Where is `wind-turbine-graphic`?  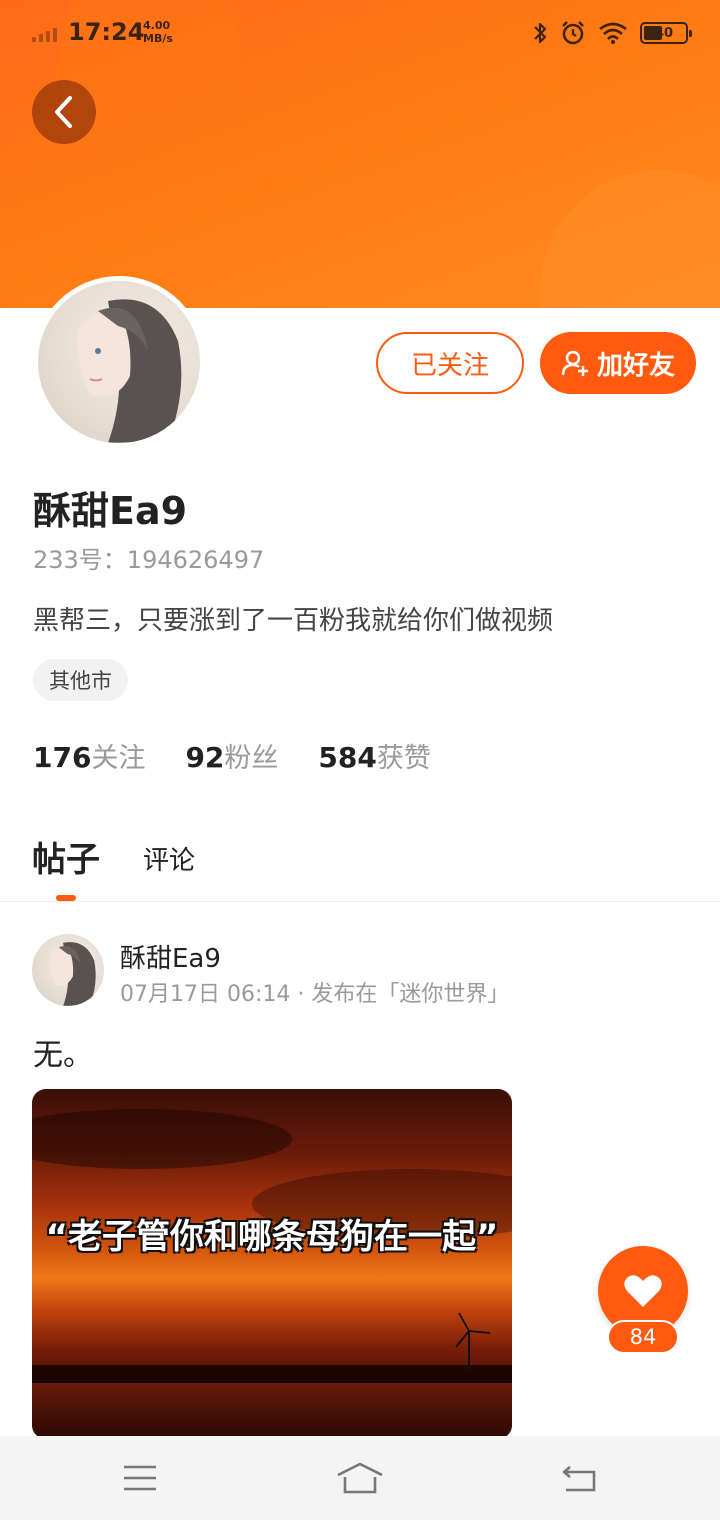 wind-turbine-graphic is located at coordinates (473, 1340).